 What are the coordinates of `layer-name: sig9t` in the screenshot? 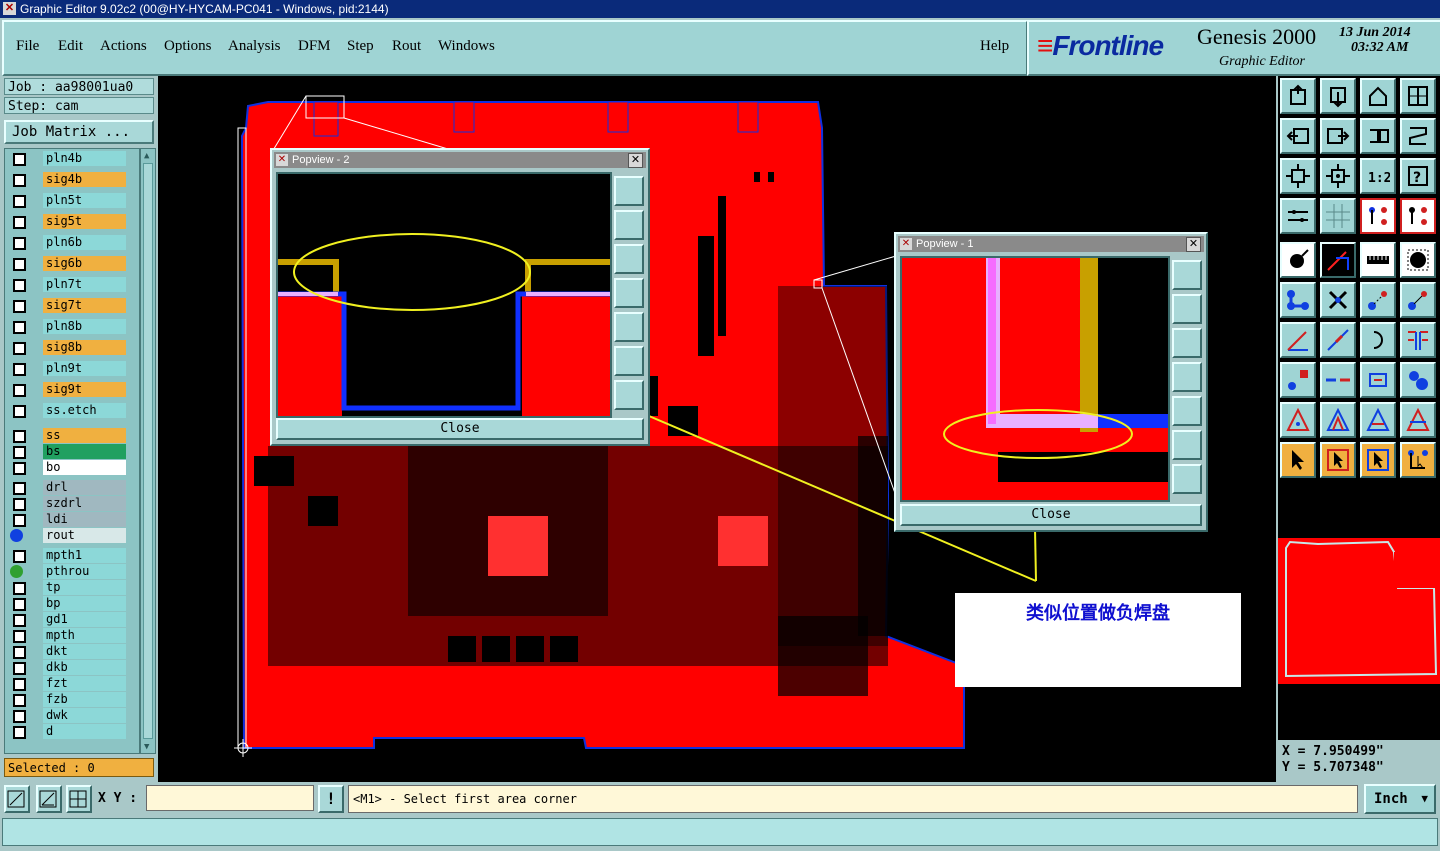 It's located at (84, 389).